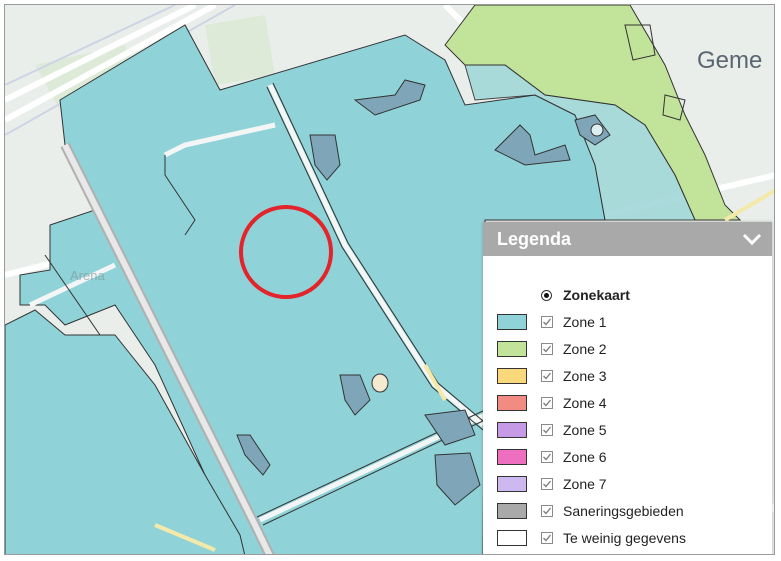 This screenshot has width=781, height=561. I want to click on legend-item: Zone 1, so click(627, 321).